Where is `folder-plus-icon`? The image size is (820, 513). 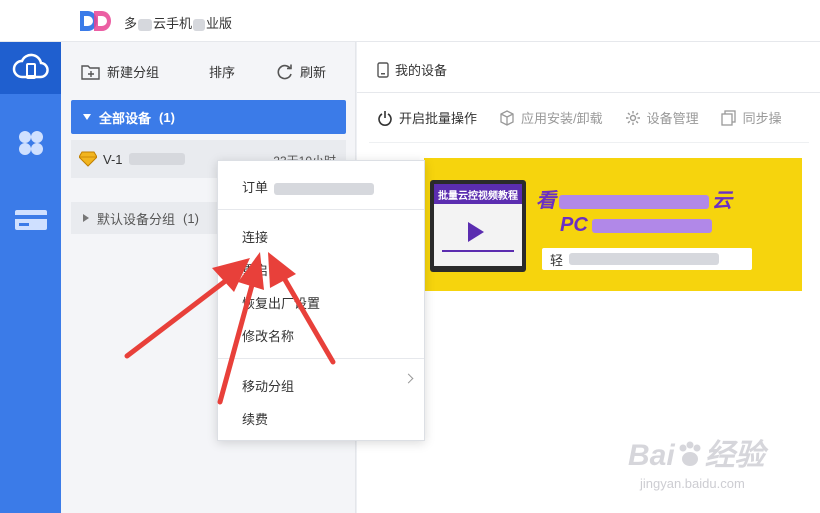
folder-plus-icon is located at coordinates (90, 72).